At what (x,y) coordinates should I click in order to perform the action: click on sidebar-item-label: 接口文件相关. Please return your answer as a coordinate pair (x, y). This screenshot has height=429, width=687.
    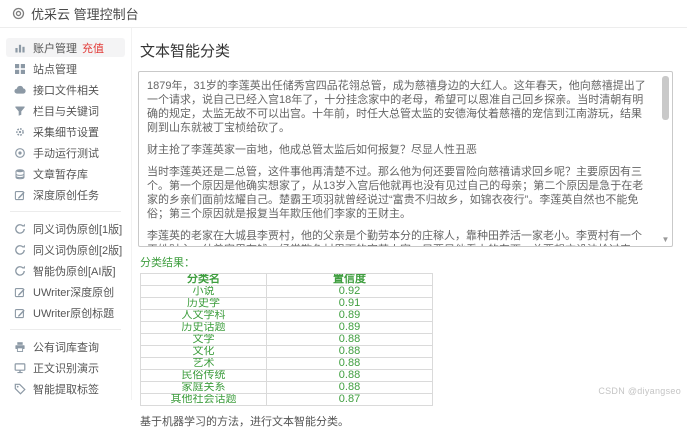
    Looking at the image, I should click on (66, 90).